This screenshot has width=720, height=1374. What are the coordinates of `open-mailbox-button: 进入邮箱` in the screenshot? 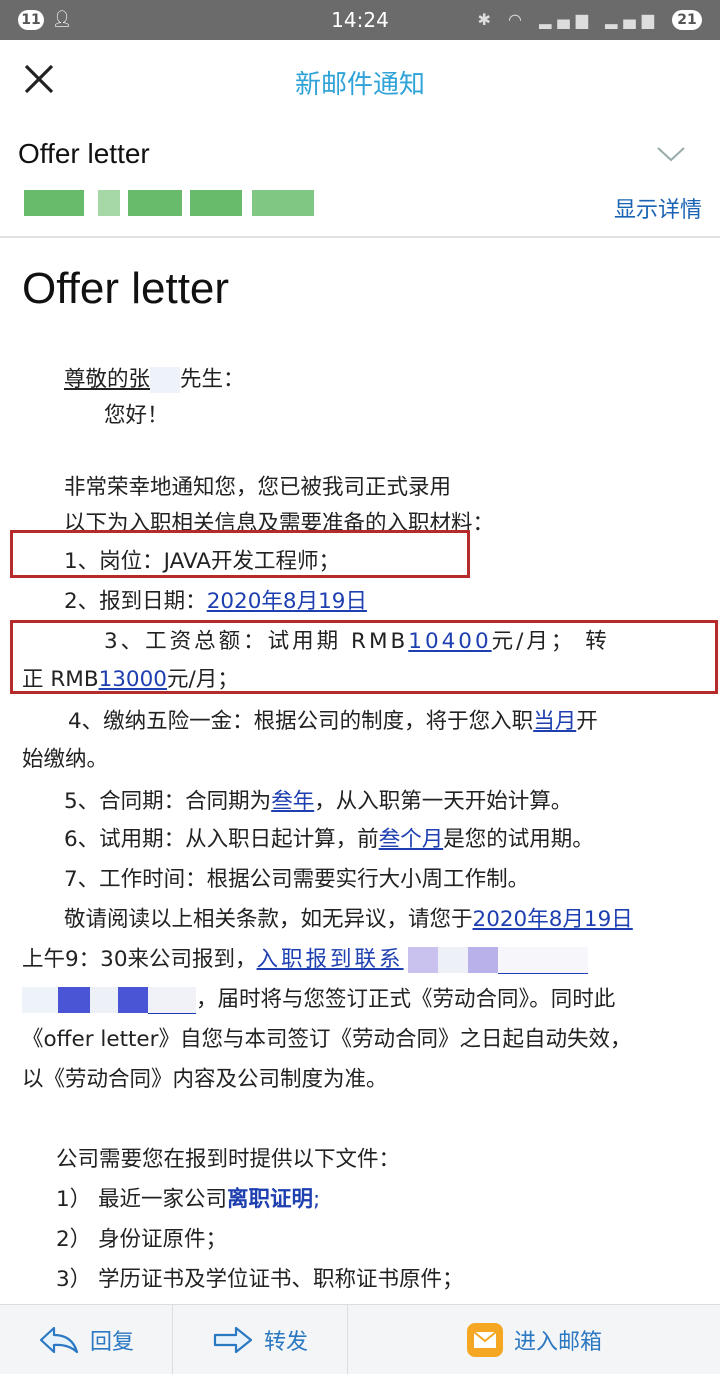 It's located at (534, 1339).